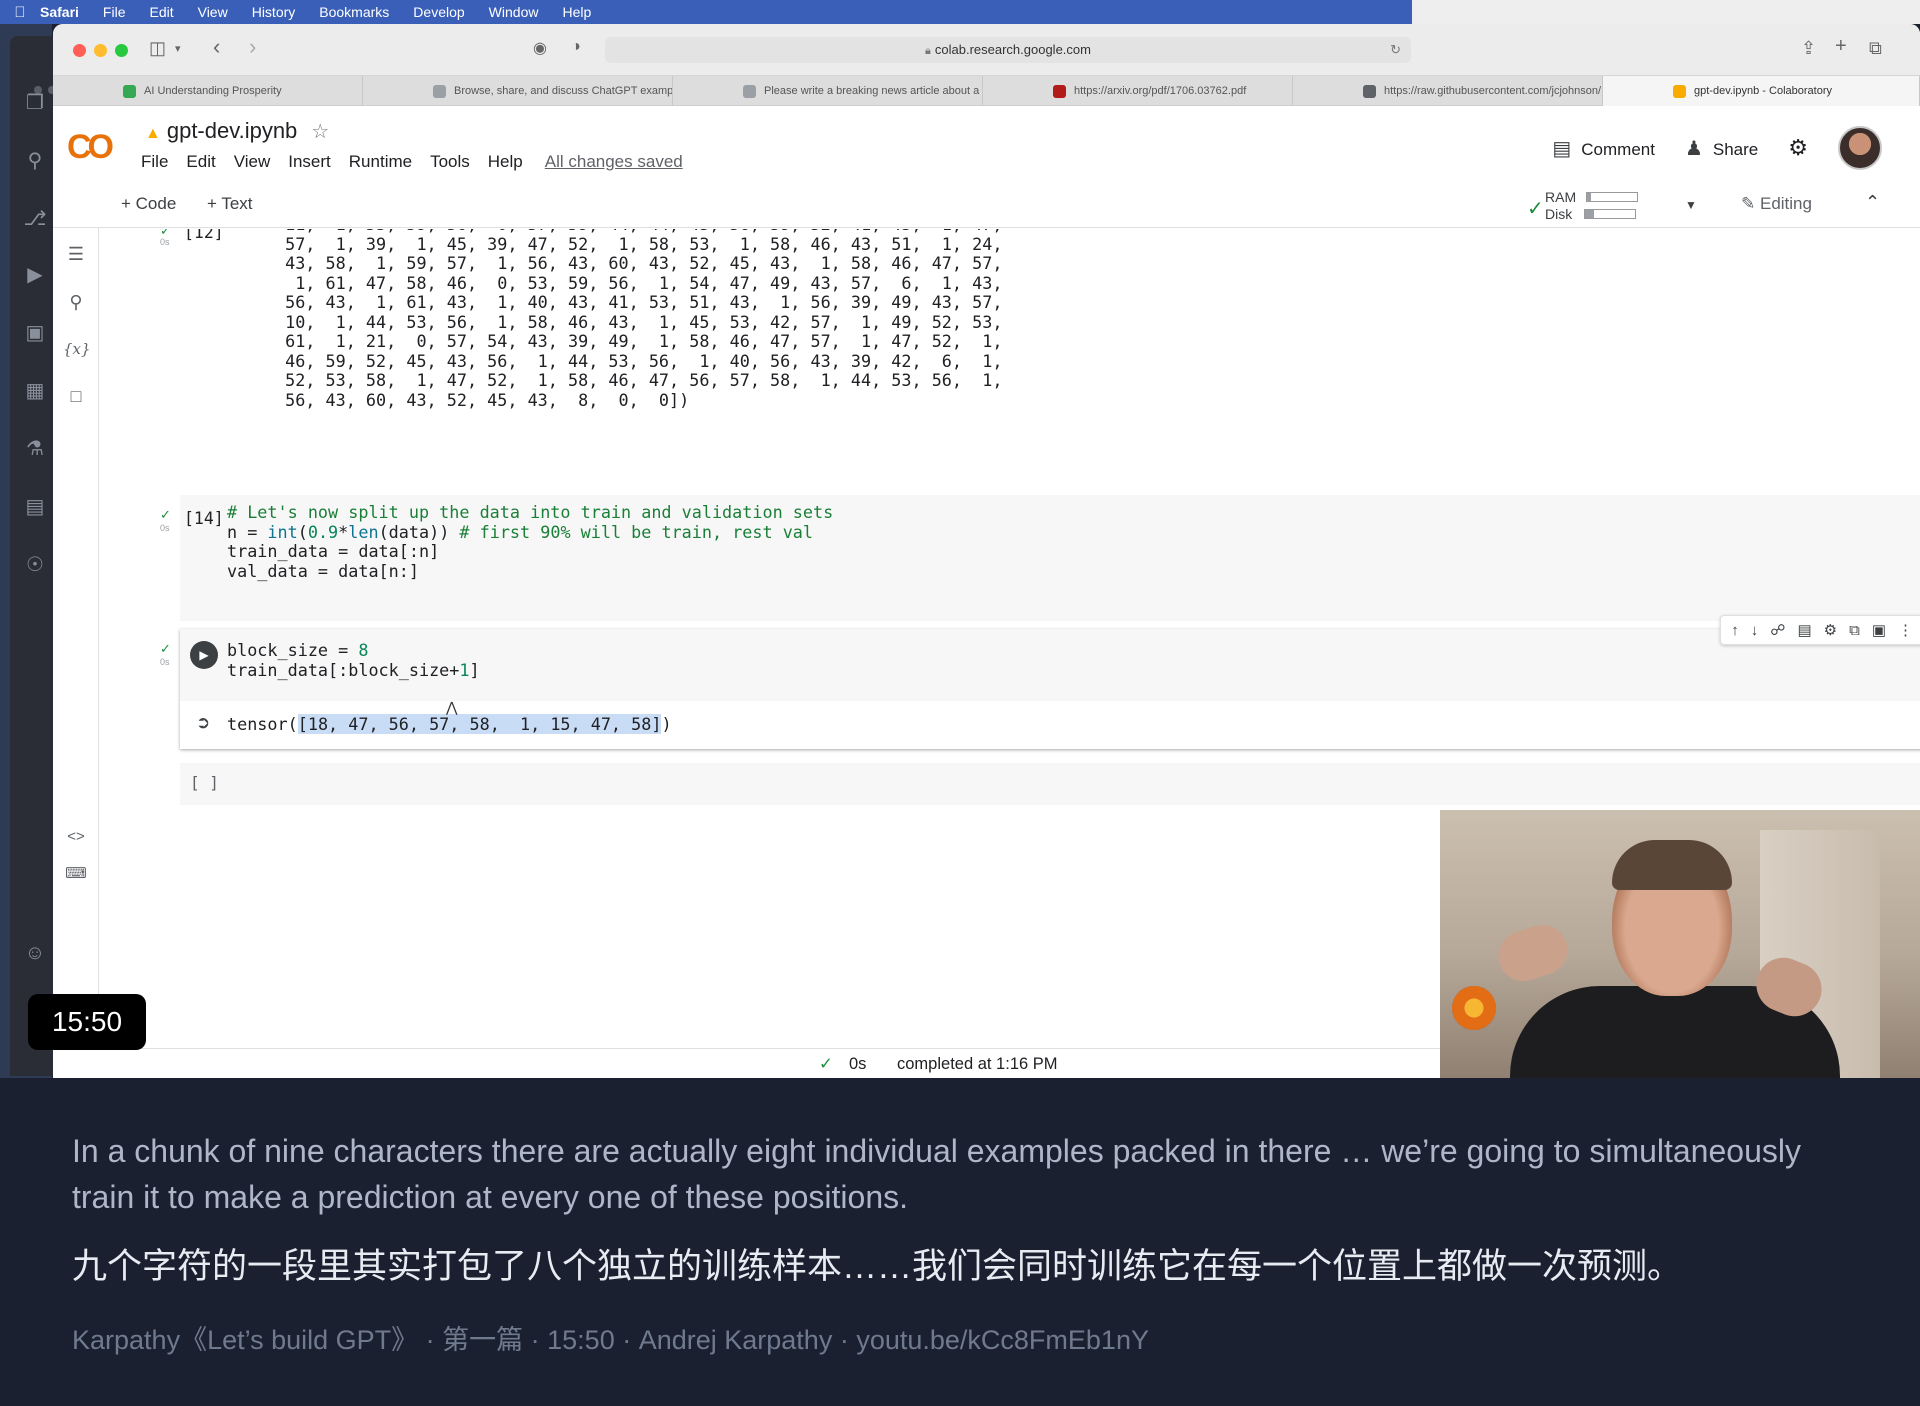  Describe the element at coordinates (1776, 204) in the screenshot. I see `editing-mode-button: ✎ Editing` at that location.